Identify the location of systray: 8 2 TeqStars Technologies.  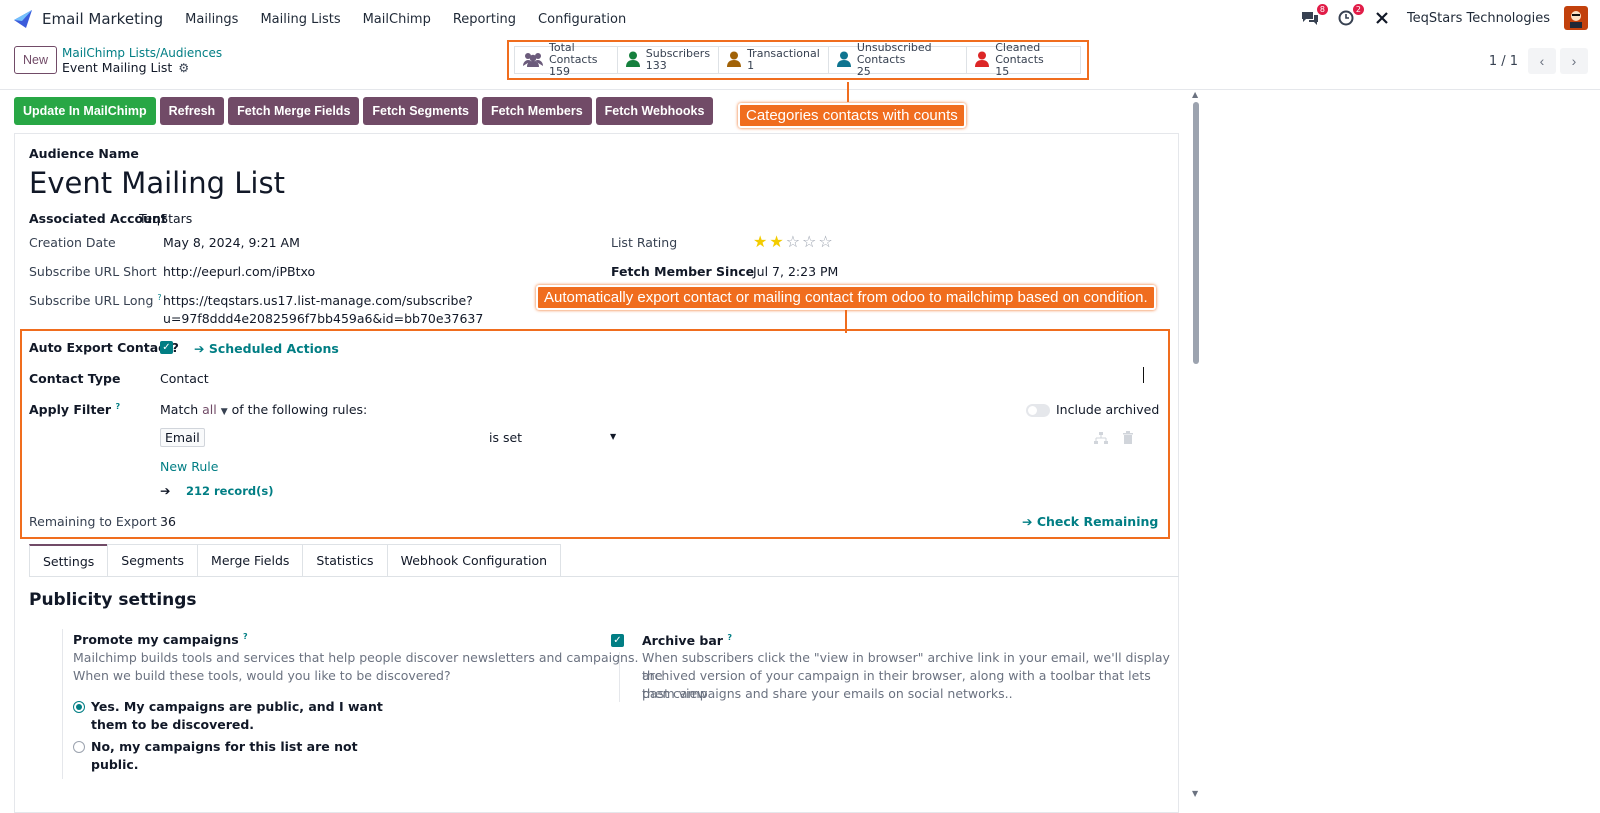
(1443, 16).